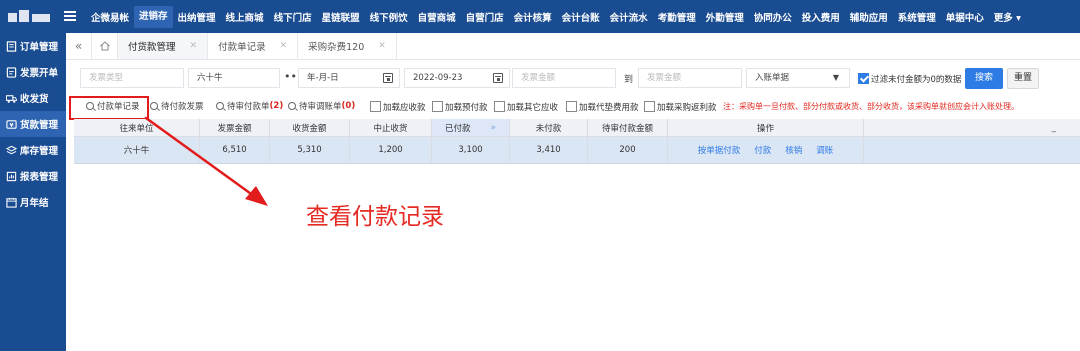 This screenshot has height=351, width=1080. I want to click on nav-item-doc-center: 单据中心, so click(965, 17).